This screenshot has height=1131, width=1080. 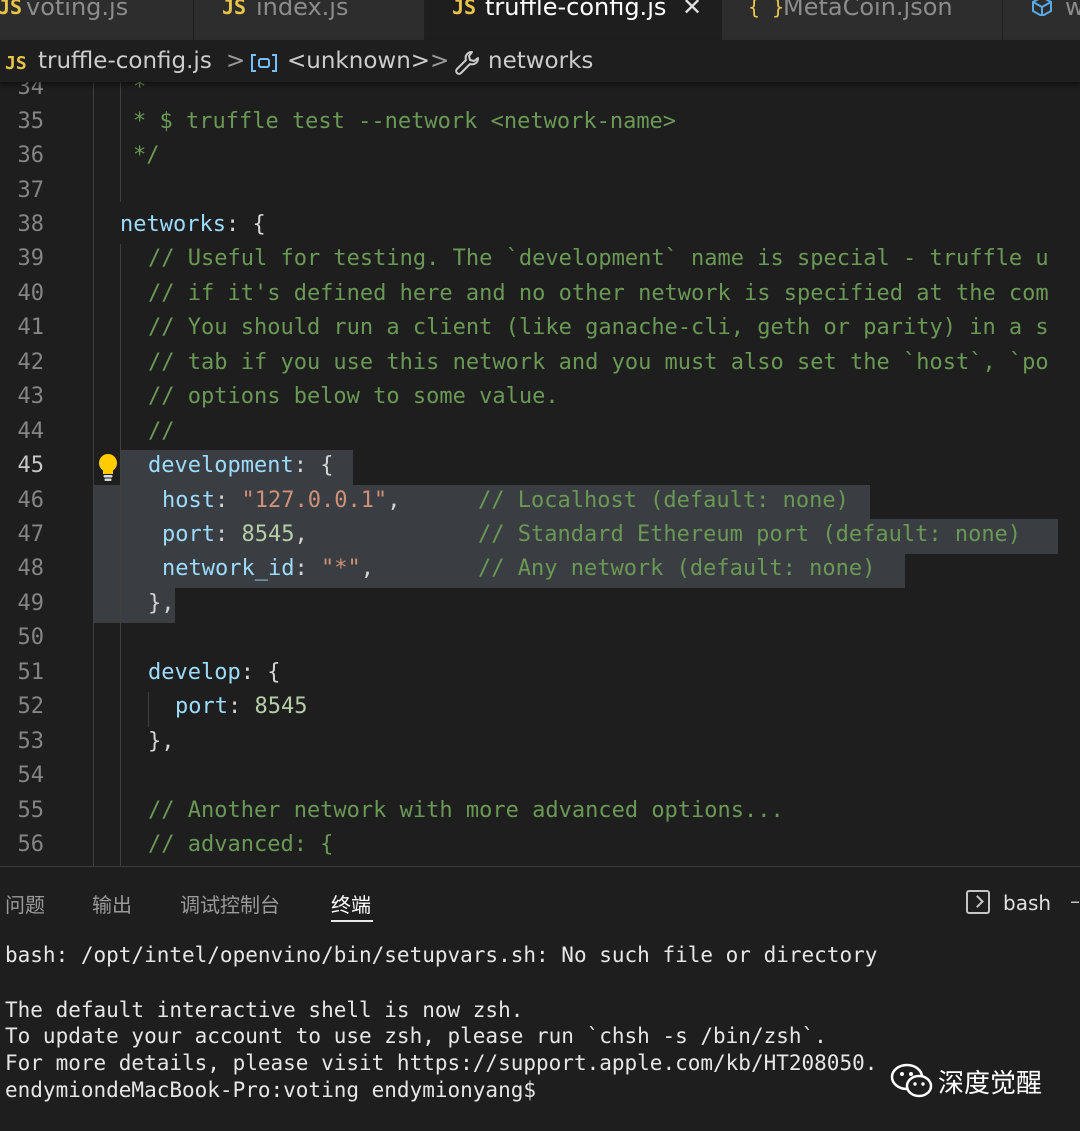 I want to click on tab-w: w, so click(x=1041, y=20).